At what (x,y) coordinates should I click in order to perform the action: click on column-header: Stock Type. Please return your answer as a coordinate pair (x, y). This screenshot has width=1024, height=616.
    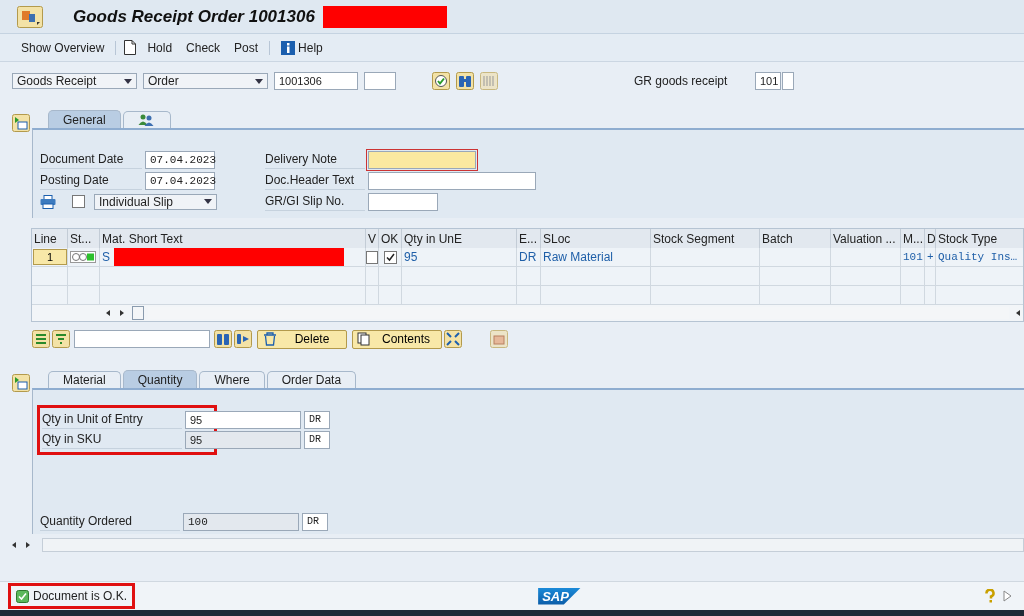
    Looking at the image, I should click on (979, 238).